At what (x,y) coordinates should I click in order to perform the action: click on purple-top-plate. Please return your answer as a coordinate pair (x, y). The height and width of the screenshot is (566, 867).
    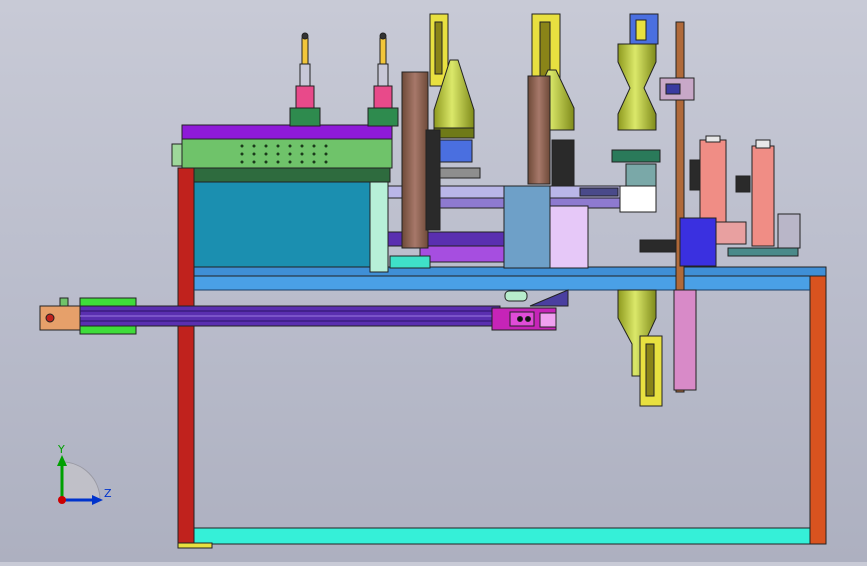
    Looking at the image, I should click on (287, 132).